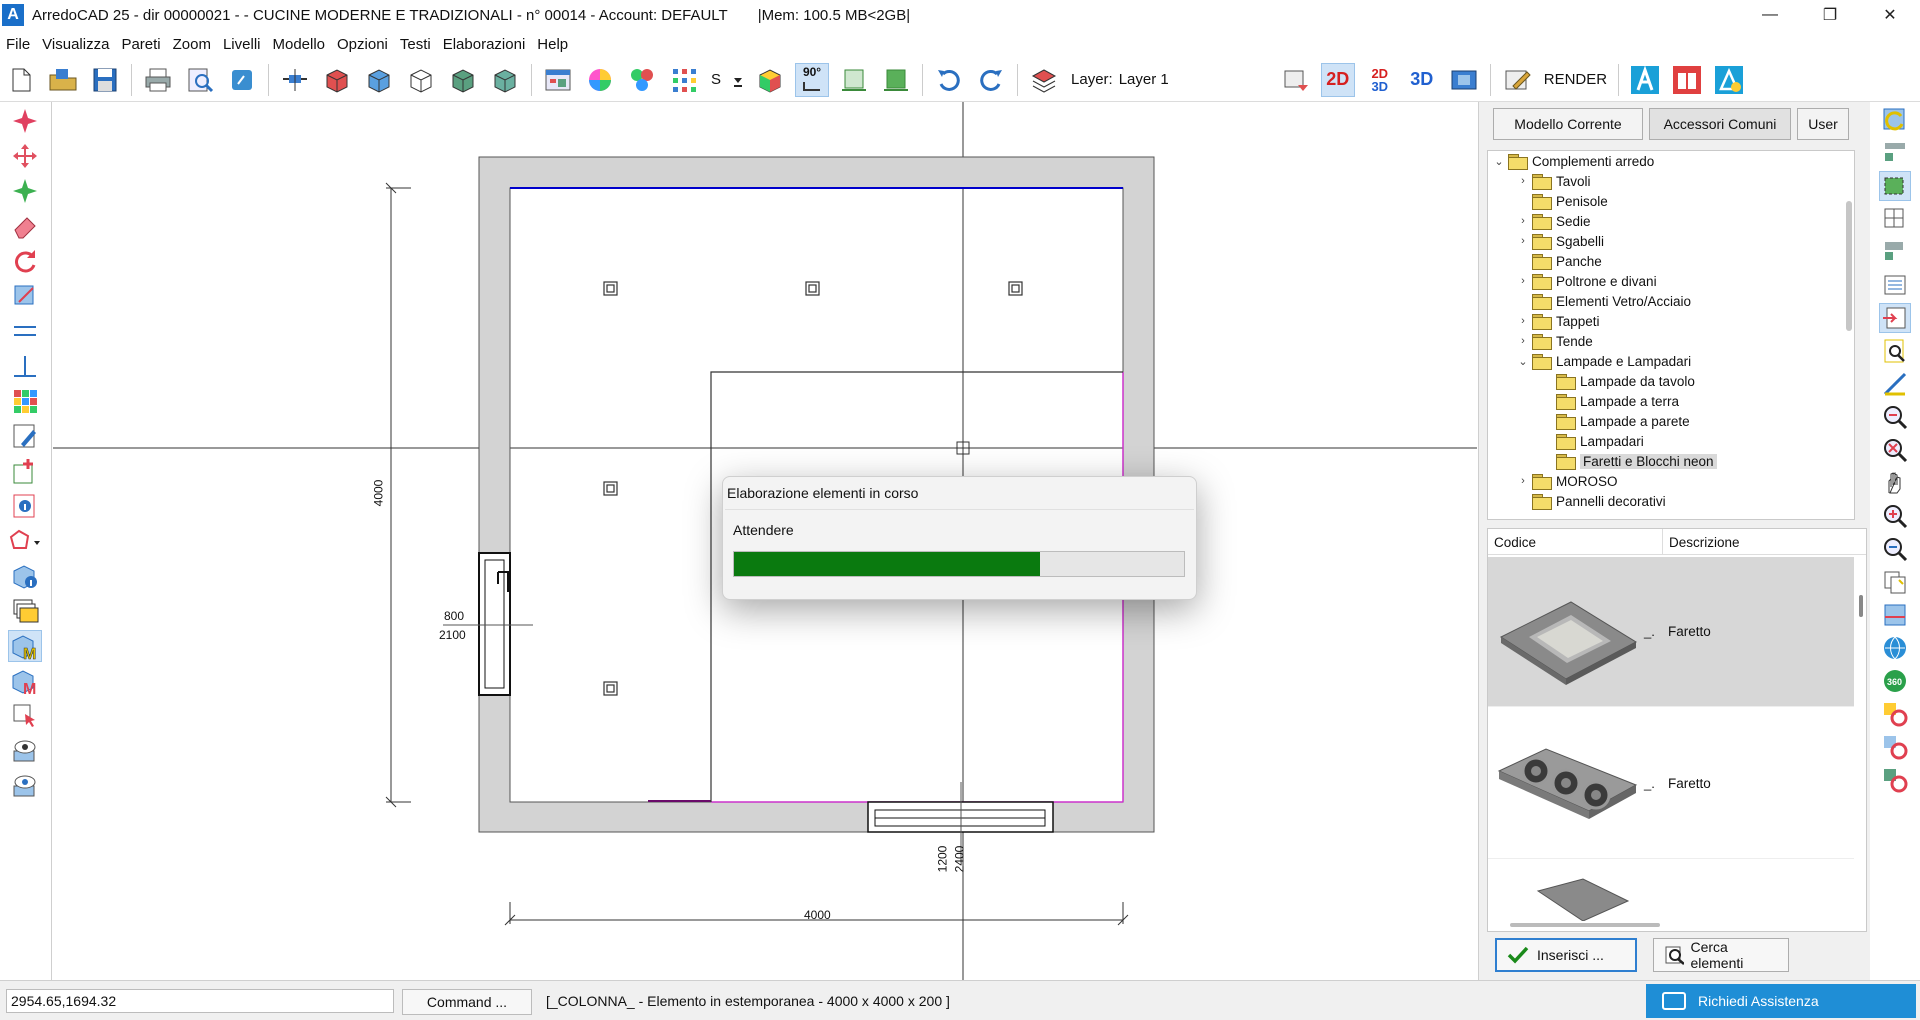 This screenshot has height=1020, width=1920. I want to click on grid-vertical-scrollbar, so click(1861, 606).